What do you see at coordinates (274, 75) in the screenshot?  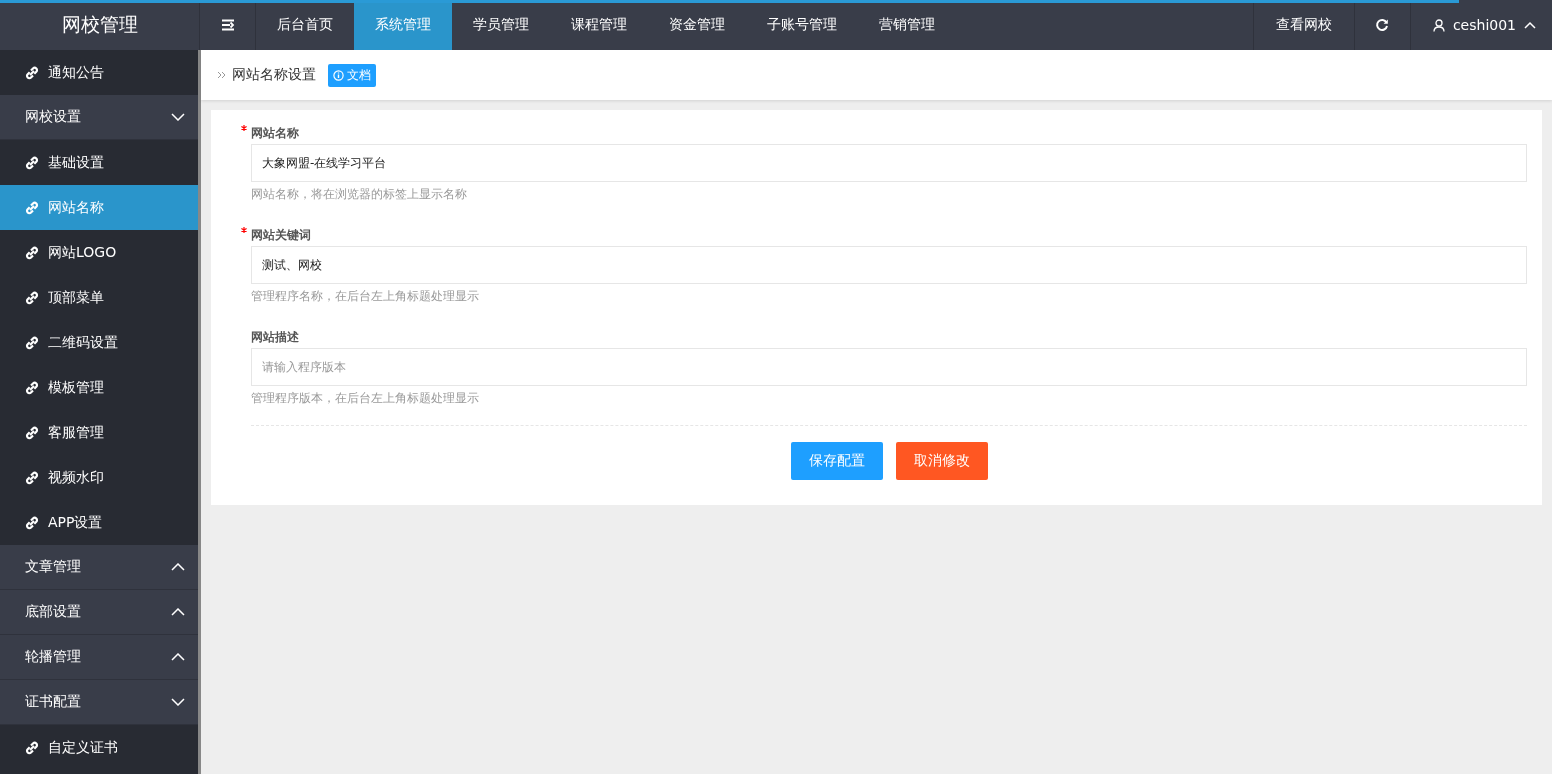 I see `page-title: 网站名称设置` at bounding box center [274, 75].